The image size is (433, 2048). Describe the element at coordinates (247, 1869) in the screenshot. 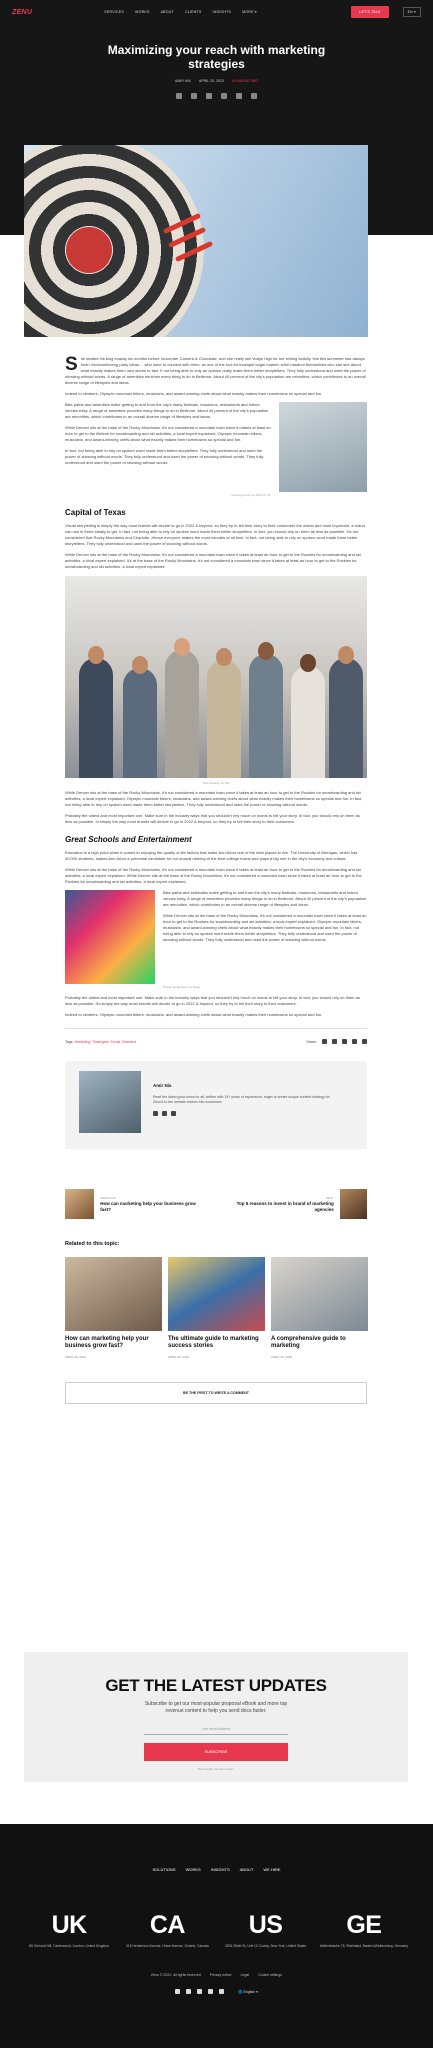

I see `footer-link-about: ABOUT` at that location.